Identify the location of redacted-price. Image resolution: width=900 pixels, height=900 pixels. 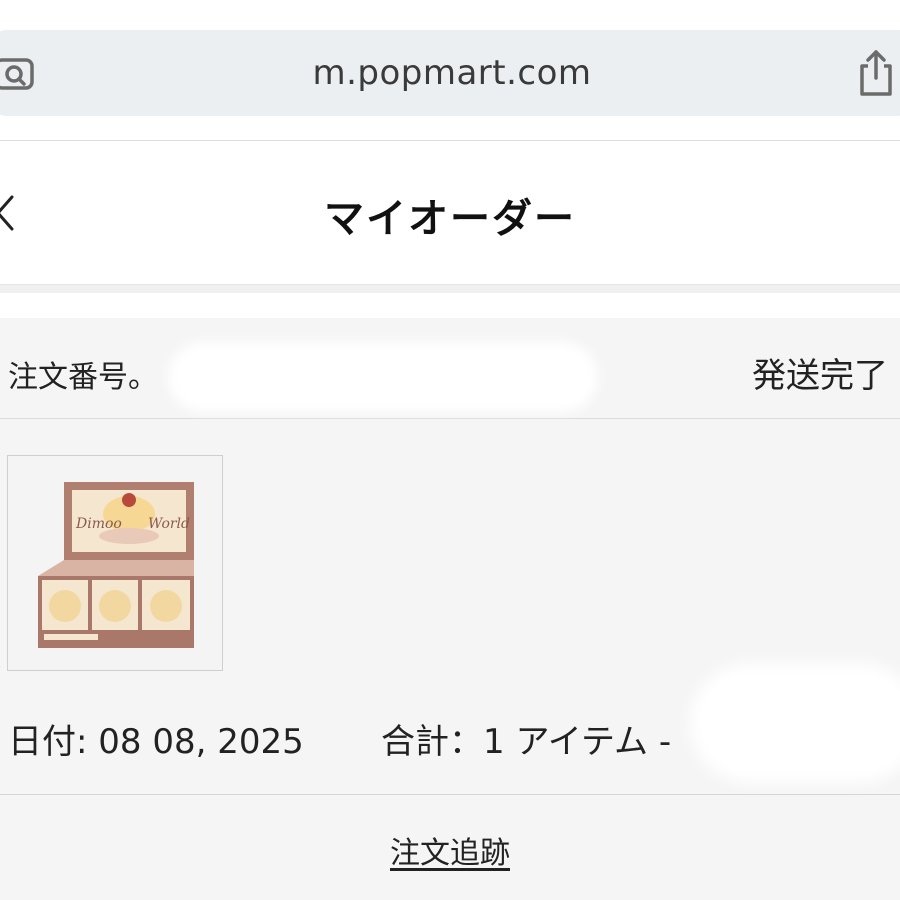
(795, 723).